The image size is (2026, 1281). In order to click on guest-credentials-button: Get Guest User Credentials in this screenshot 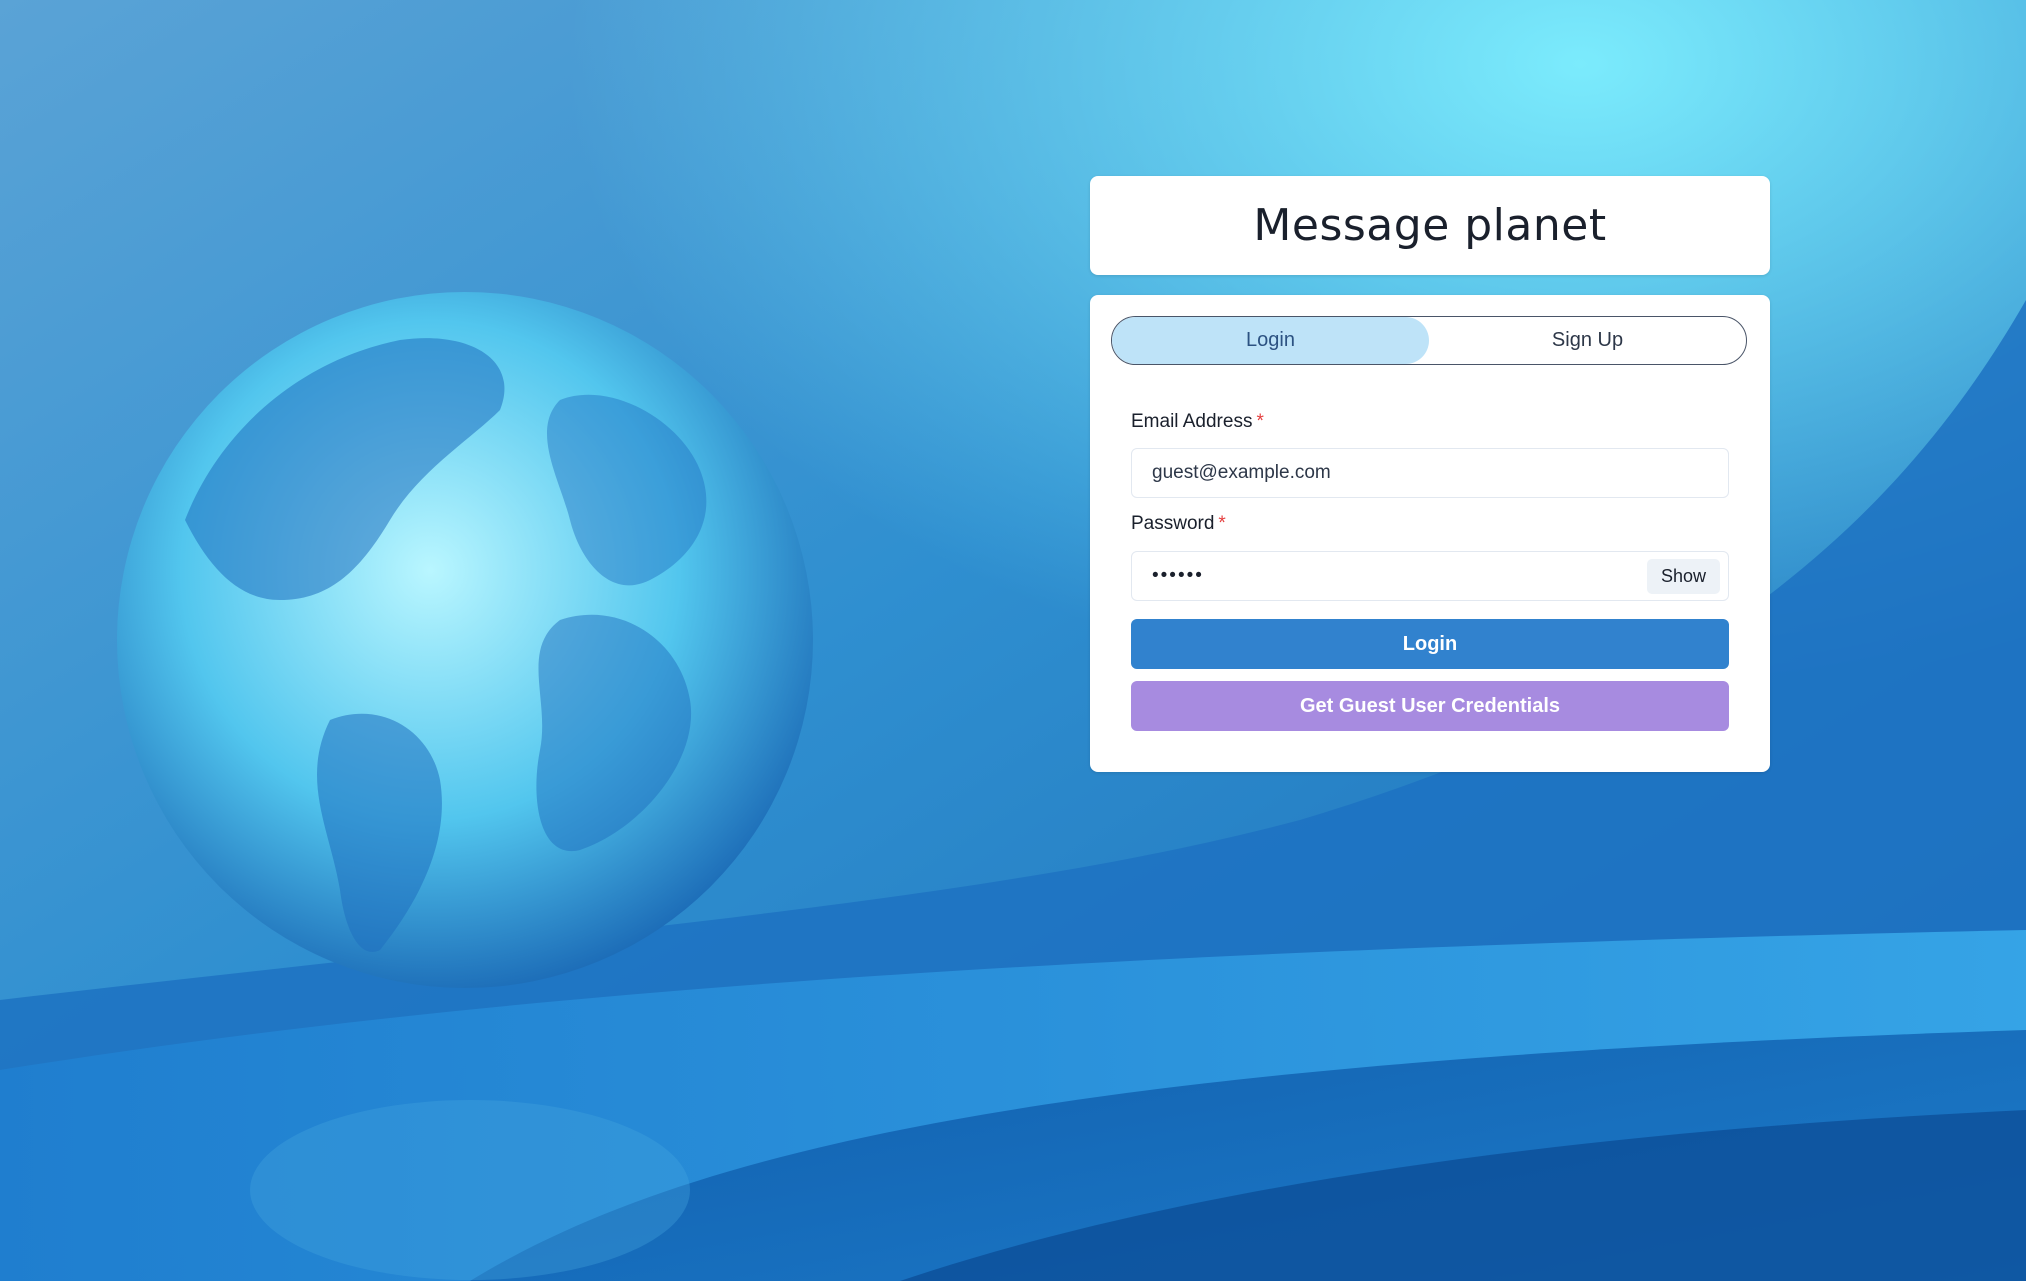, I will do `click(1430, 706)`.